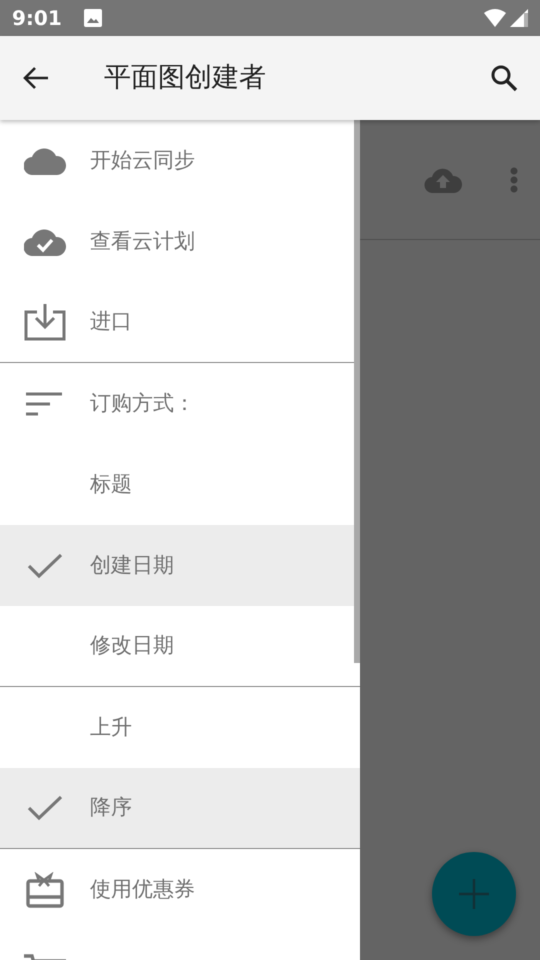 This screenshot has height=960, width=540. I want to click on menu-item: 上升, so click(111, 728).